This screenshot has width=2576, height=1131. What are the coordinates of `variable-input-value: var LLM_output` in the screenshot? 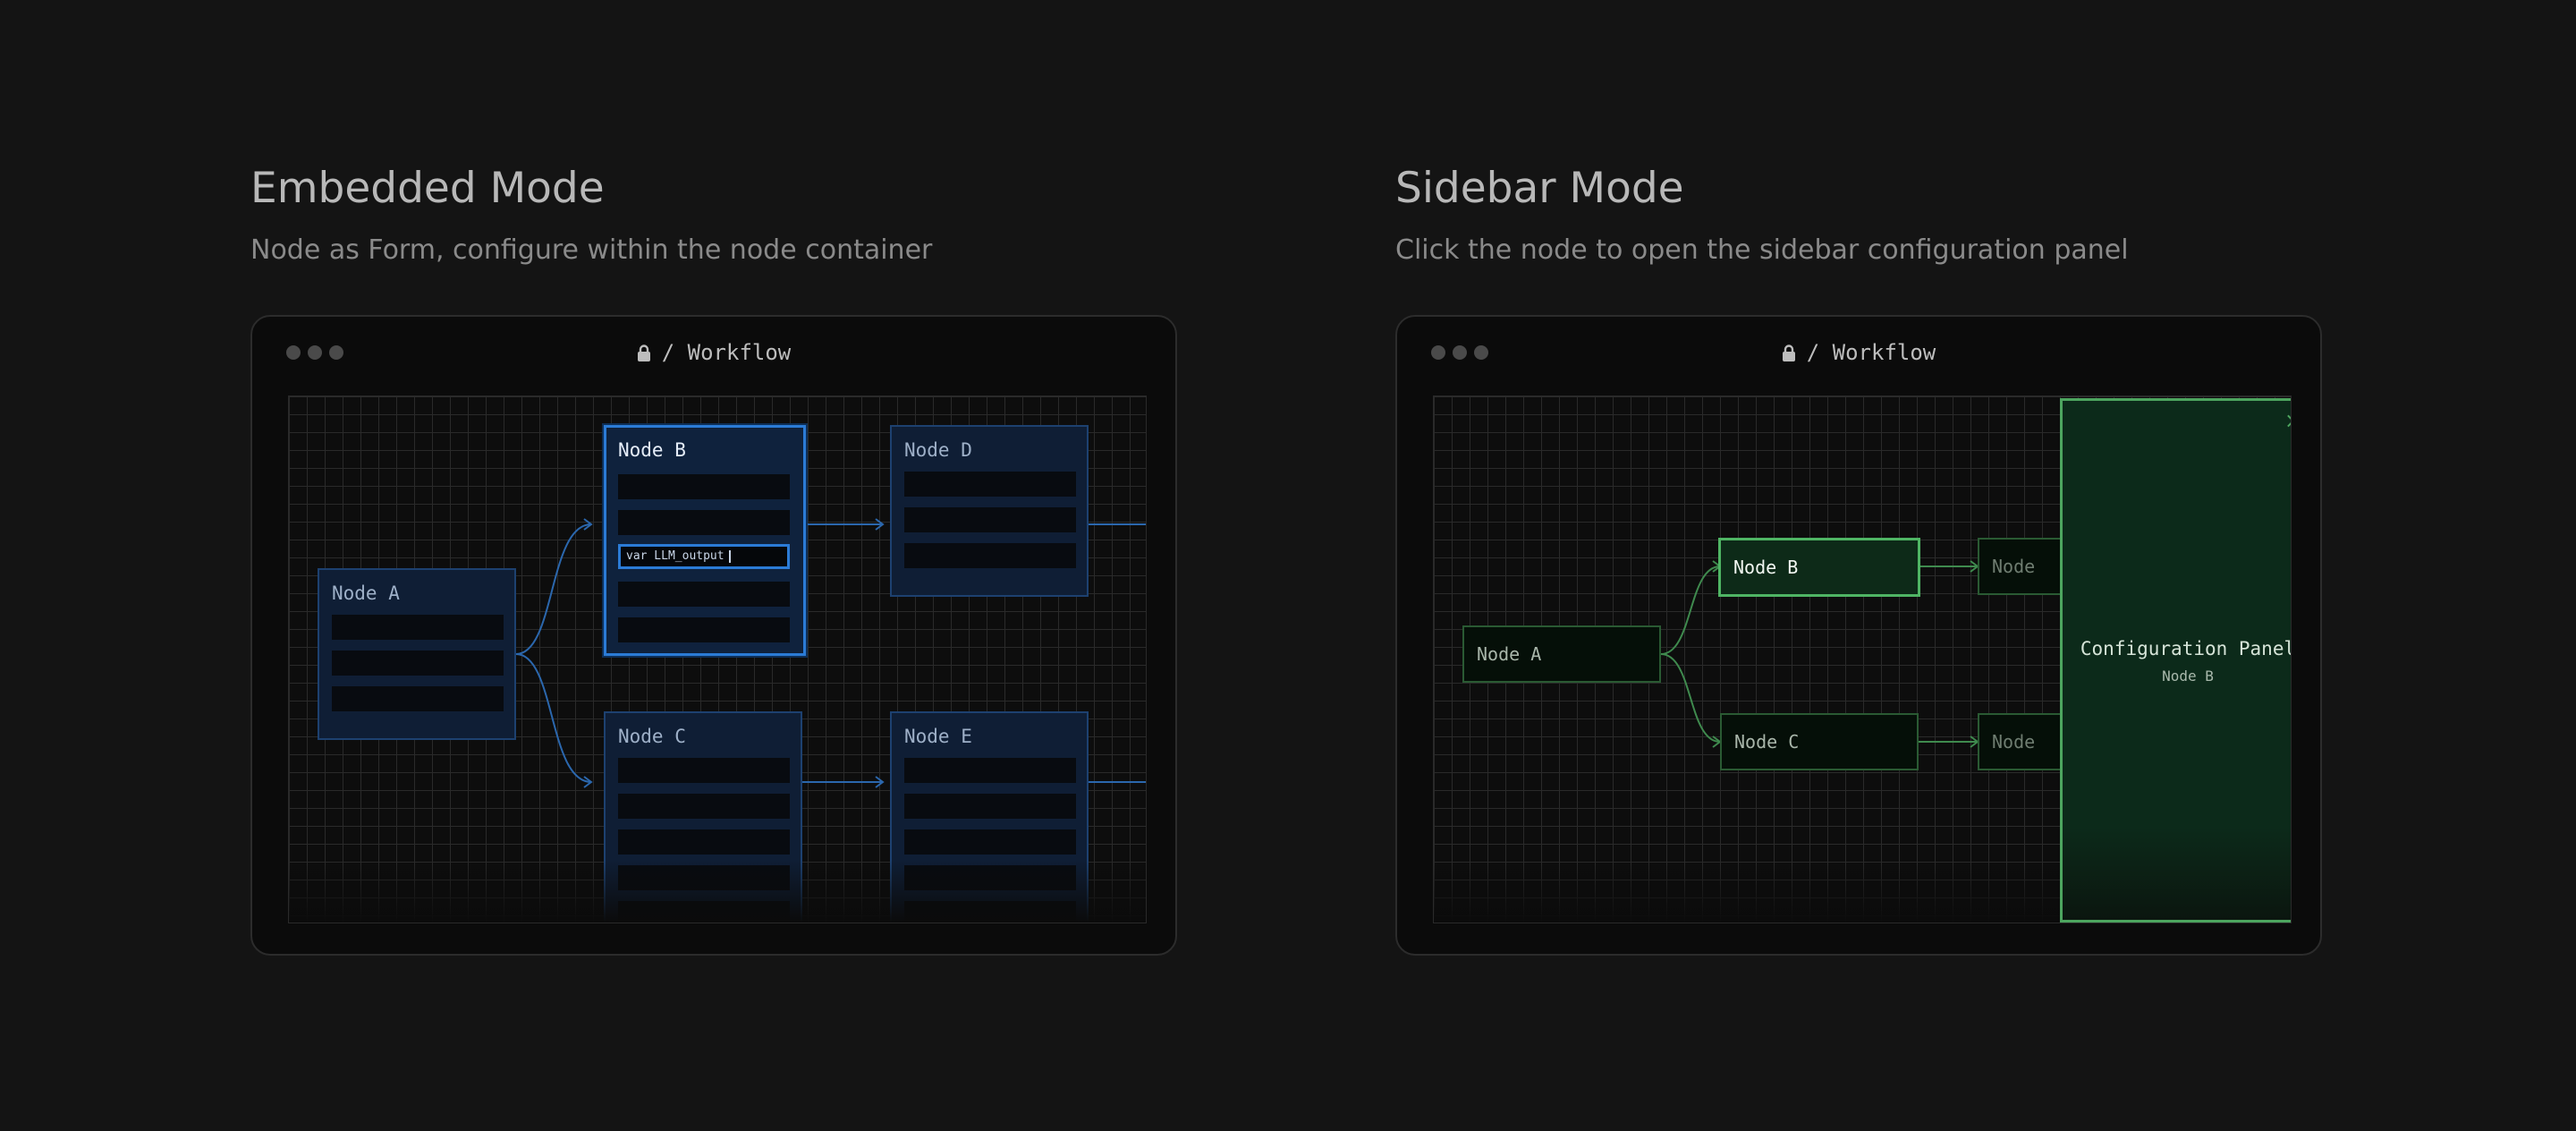 It's located at (675, 556).